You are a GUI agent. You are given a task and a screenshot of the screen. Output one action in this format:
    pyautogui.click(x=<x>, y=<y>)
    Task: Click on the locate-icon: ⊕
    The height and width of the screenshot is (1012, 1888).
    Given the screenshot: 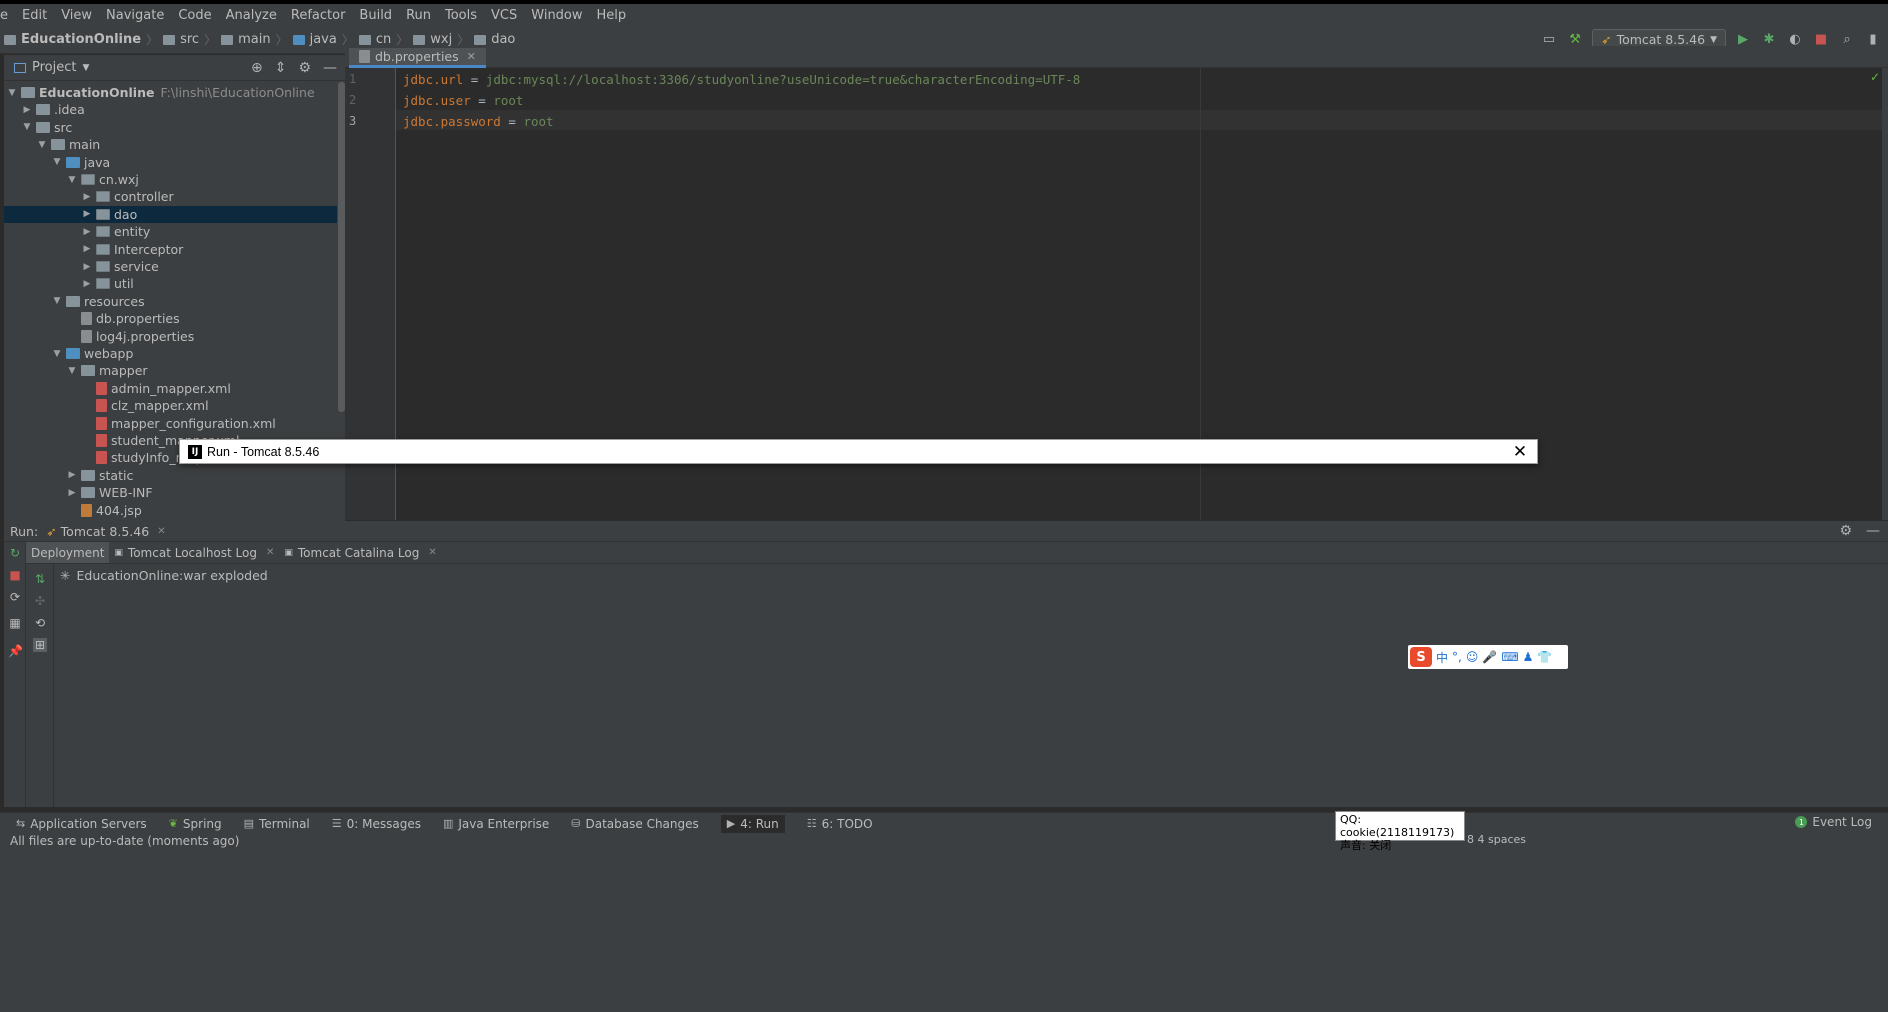 What is the action you would take?
    pyautogui.click(x=257, y=68)
    